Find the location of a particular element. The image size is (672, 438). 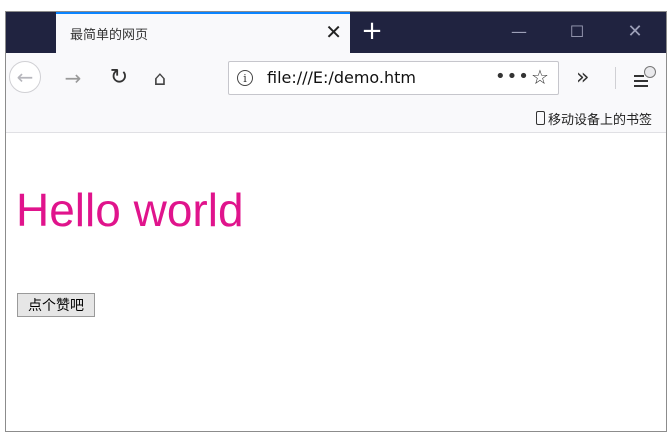

tab-close-icon: ✕ is located at coordinates (333, 32).